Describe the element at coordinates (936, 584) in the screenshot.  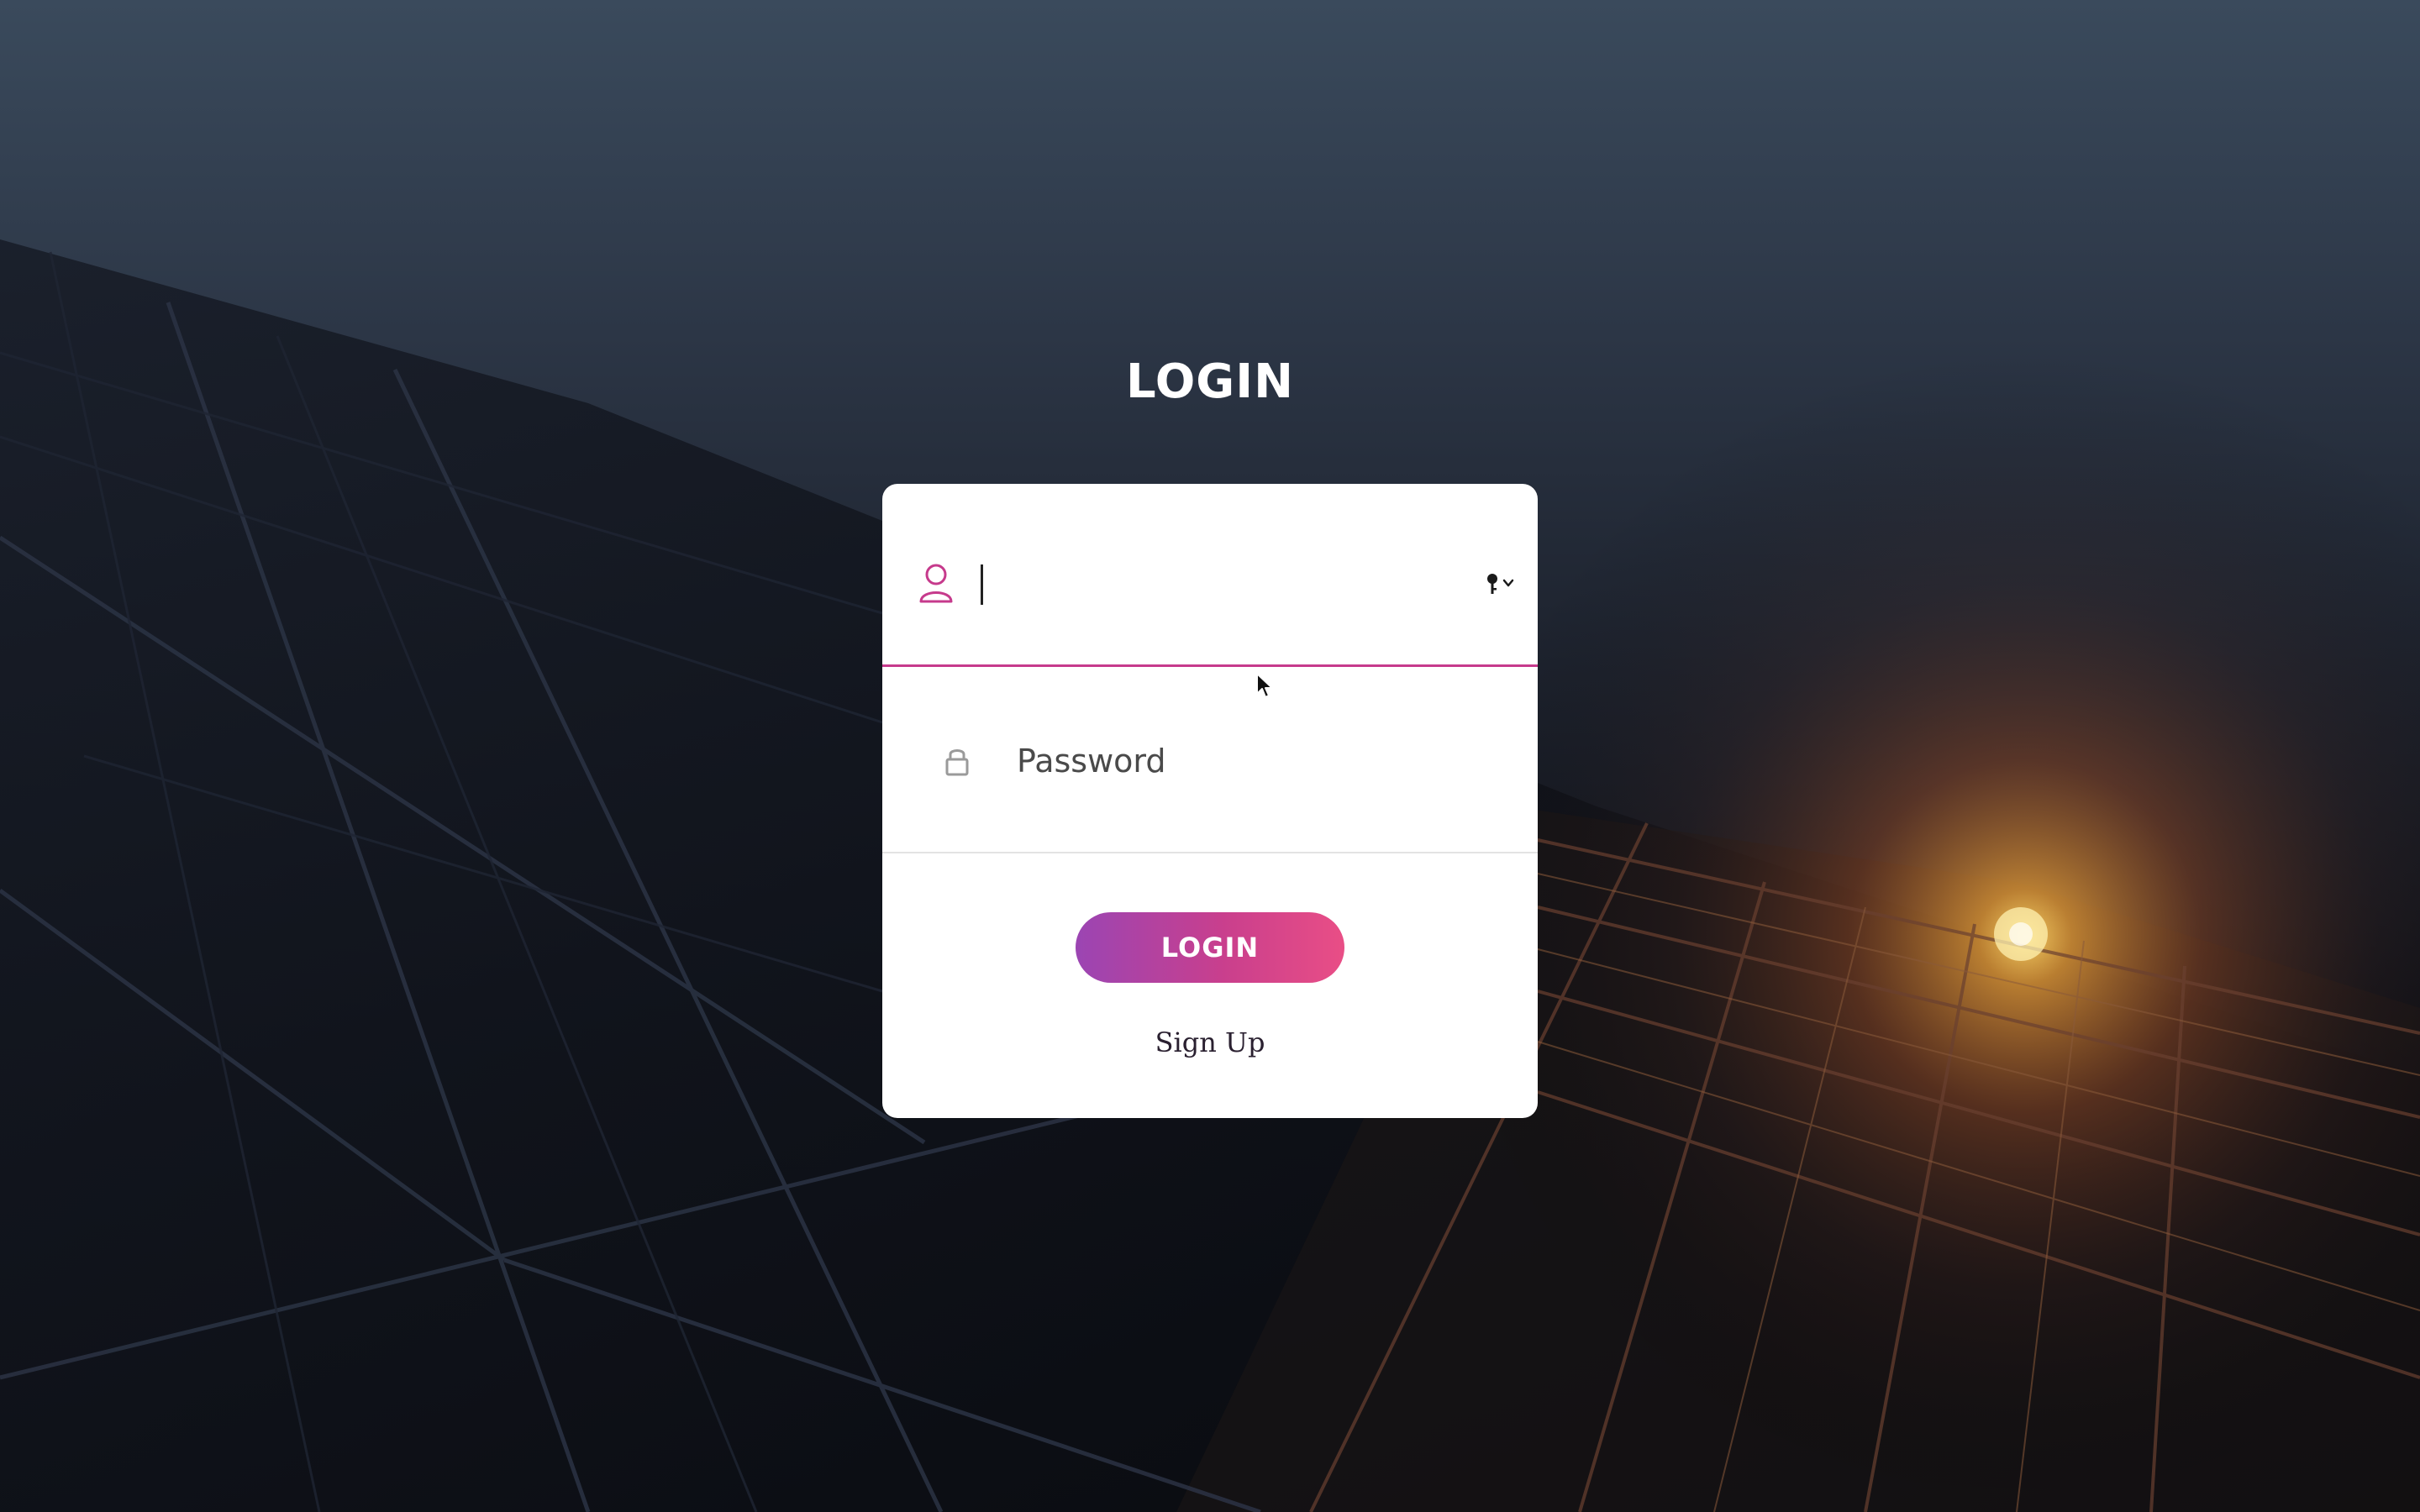
I see `user-icon` at that location.